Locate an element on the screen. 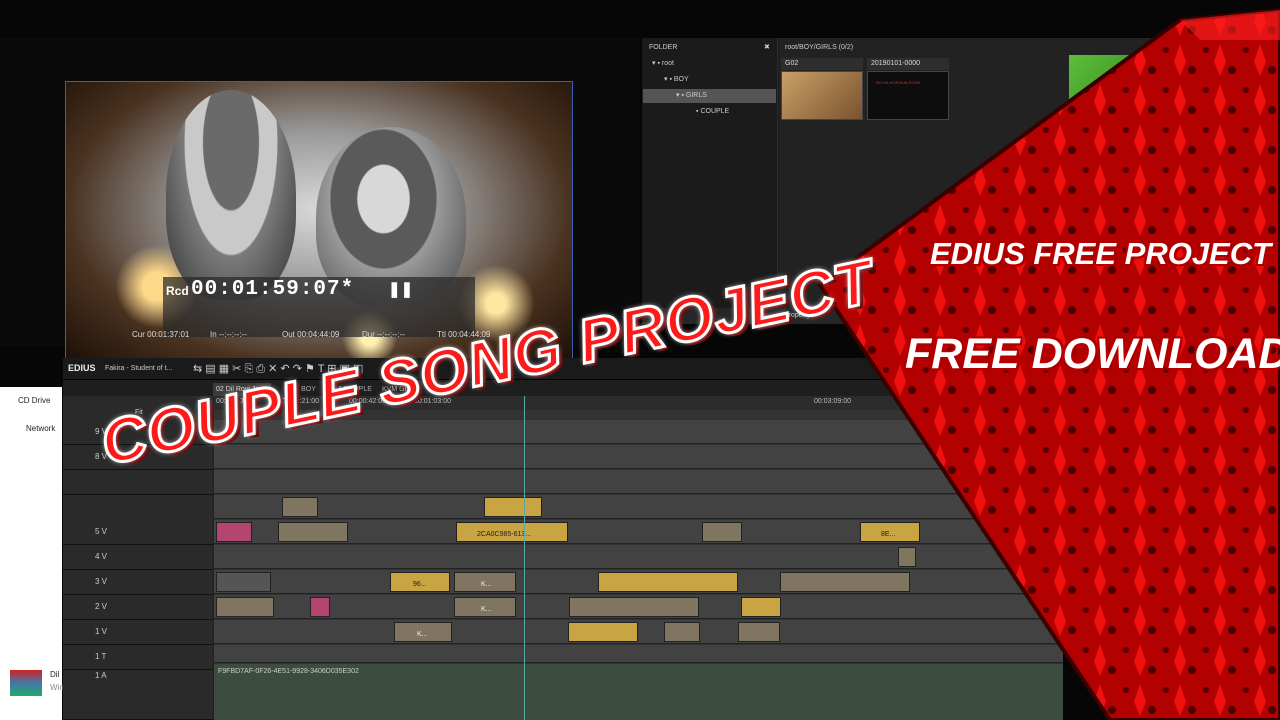  edius-free-project-text: EDIUS FREE PROJECT is located at coordinates (1101, 253).